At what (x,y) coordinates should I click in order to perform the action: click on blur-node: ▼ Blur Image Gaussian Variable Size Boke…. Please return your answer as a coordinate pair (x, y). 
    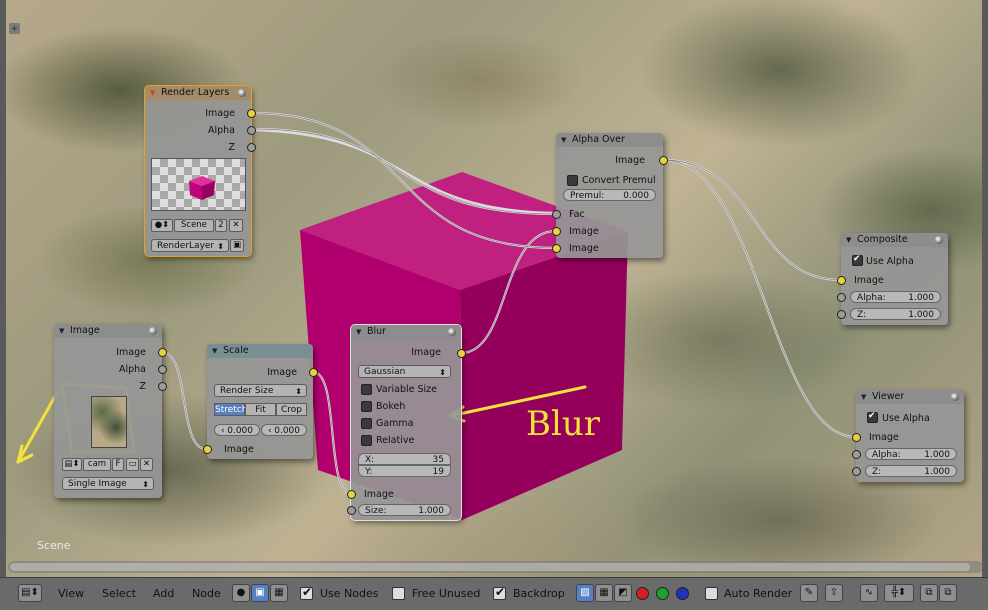
    Looking at the image, I should click on (406, 422).